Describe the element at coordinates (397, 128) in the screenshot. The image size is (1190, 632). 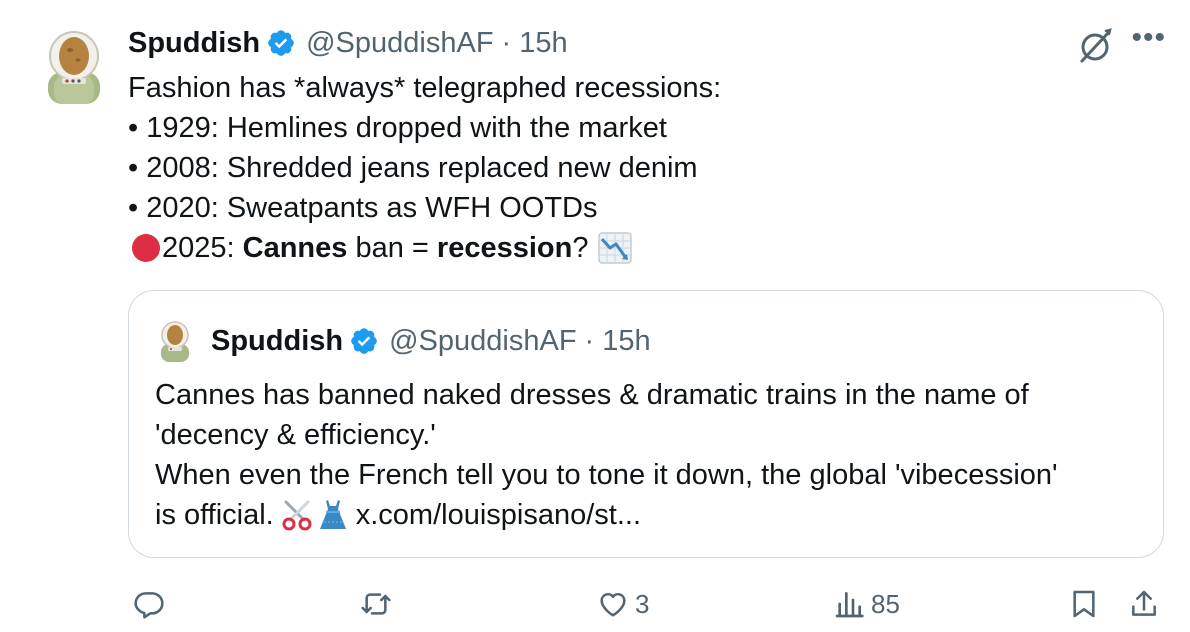
I see `tweet-line: • 1929: Hemlines dropped with the market` at that location.